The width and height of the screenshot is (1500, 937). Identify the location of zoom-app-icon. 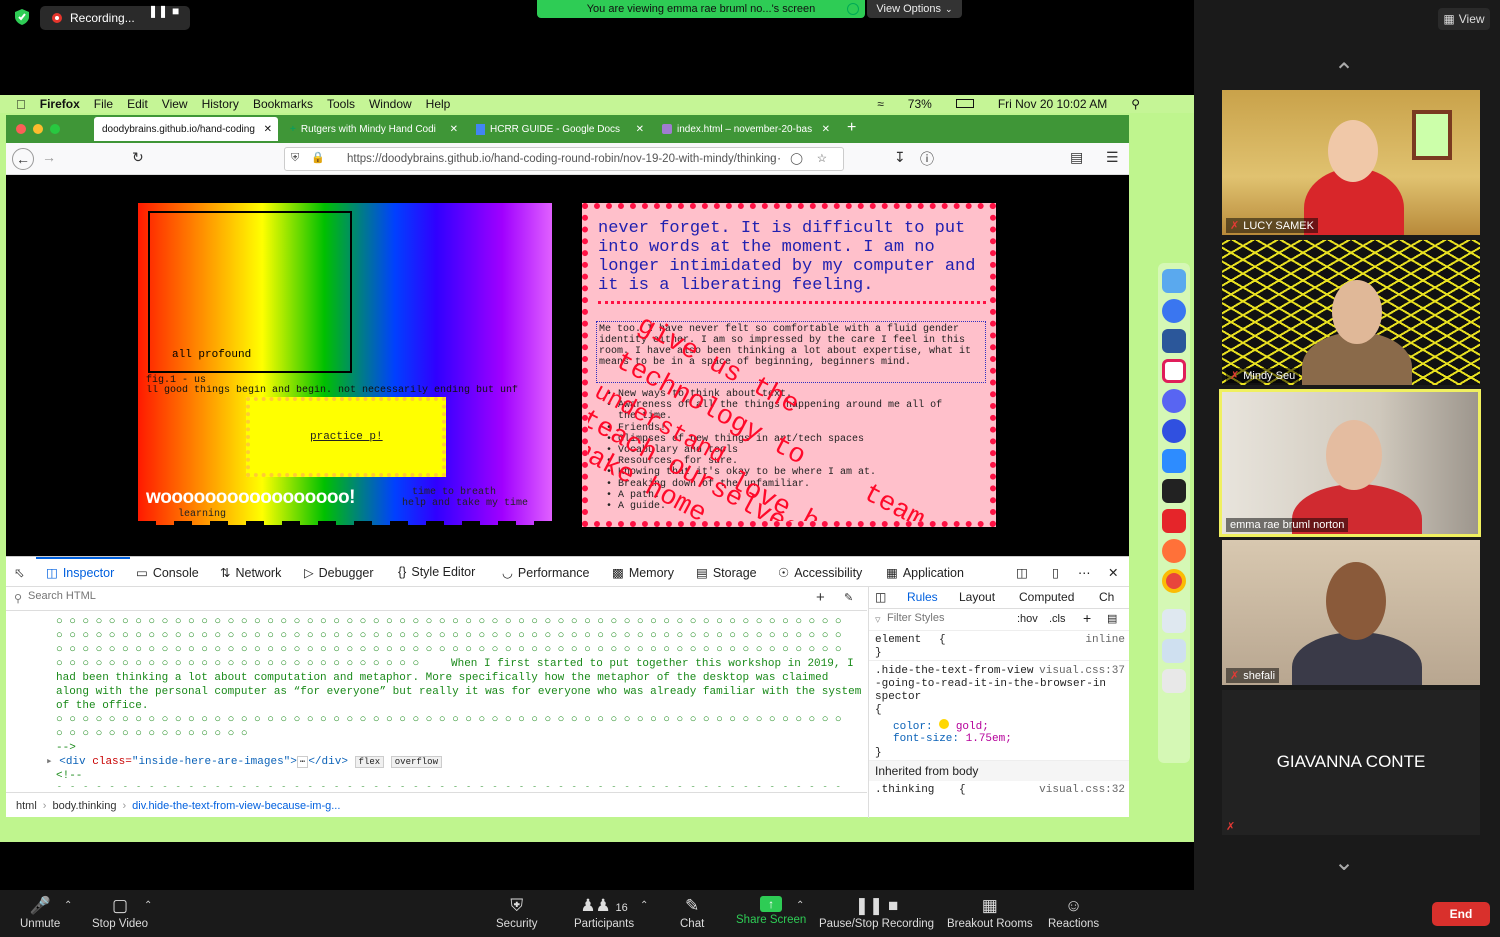
(1174, 461).